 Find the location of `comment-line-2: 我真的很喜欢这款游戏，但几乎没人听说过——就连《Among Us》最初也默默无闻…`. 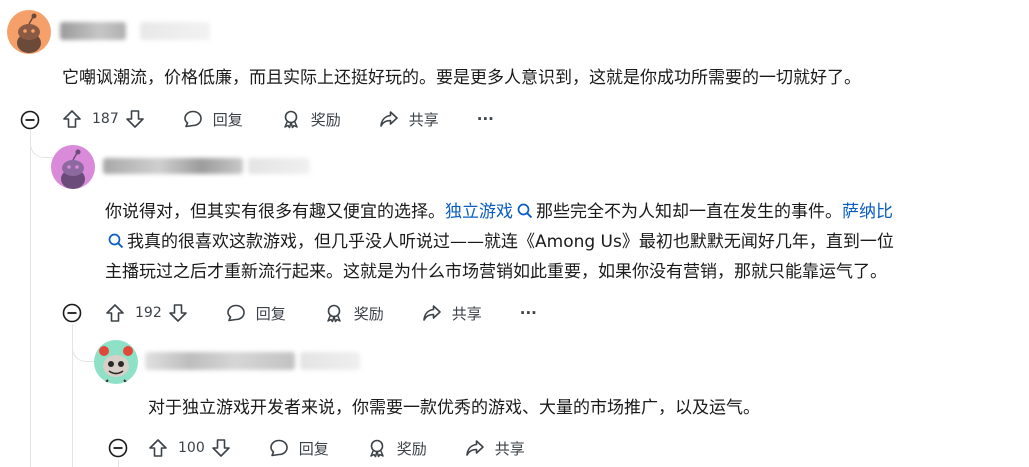

comment-line-2: 我真的很喜欢这款游戏，但几乎没人听说过——就连《Among Us》最初也默默无闻… is located at coordinates (555, 242).